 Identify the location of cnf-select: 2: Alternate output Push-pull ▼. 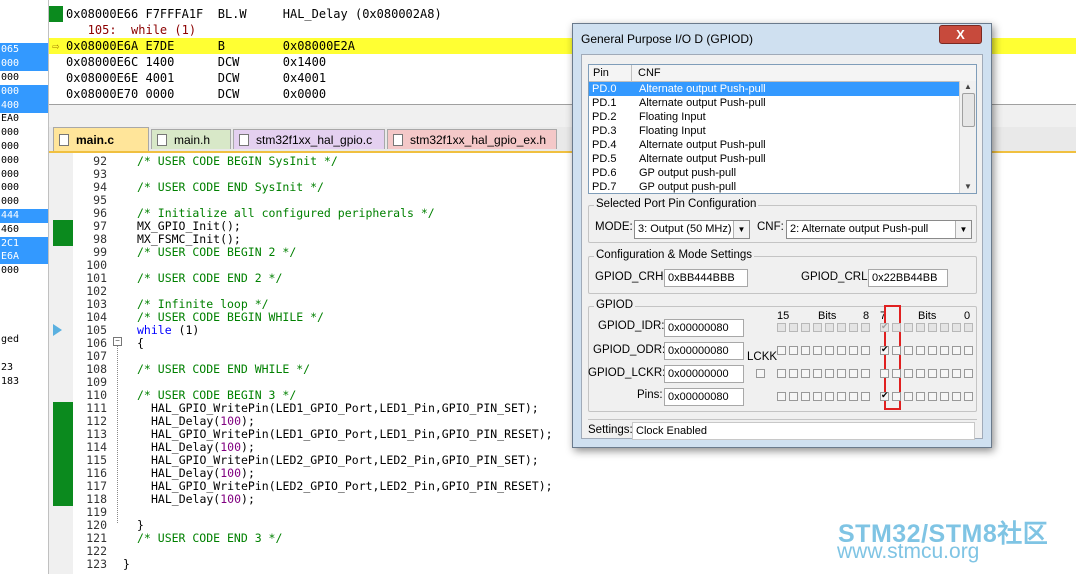
(879, 229).